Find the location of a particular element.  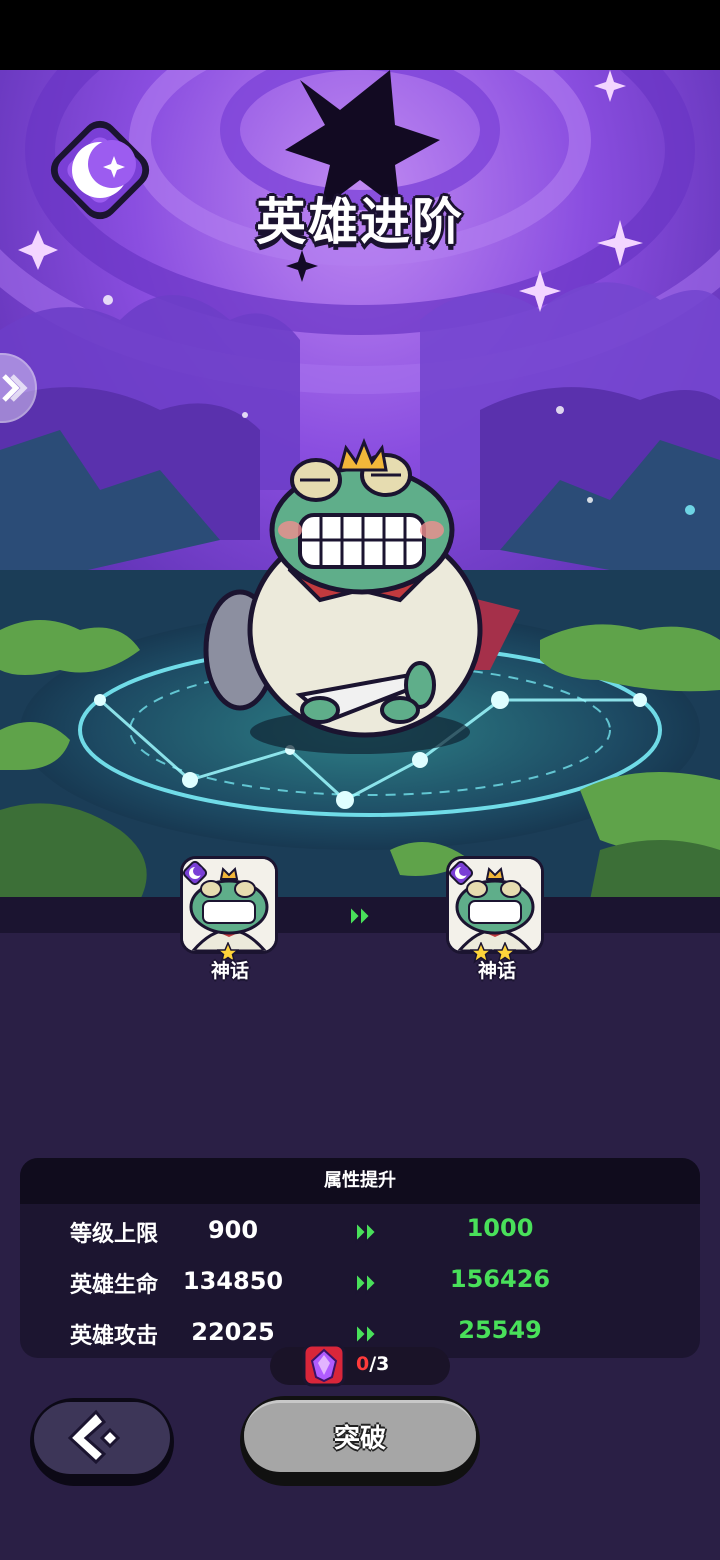

stat-label: 等级上限 is located at coordinates (114, 1234).